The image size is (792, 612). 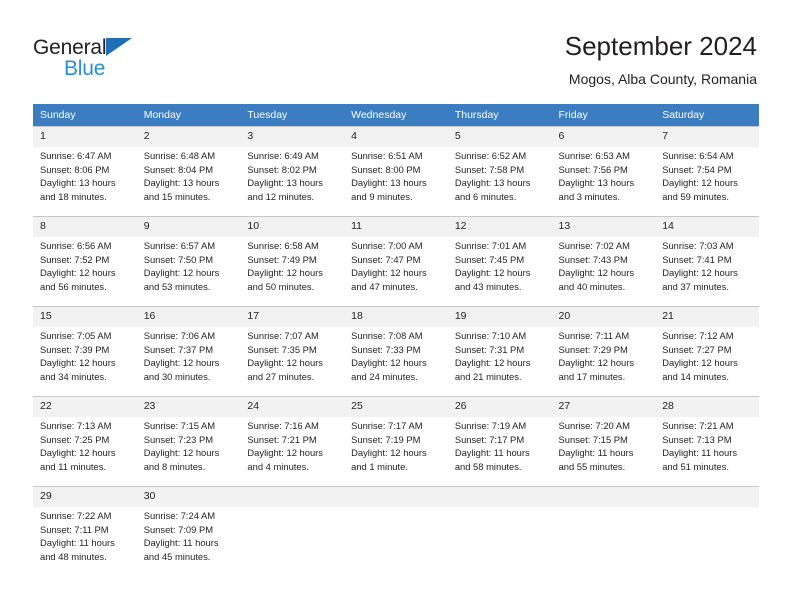 I want to click on daylight-text: Daylight: 12 hours and 11 minutes., so click(x=78, y=459).